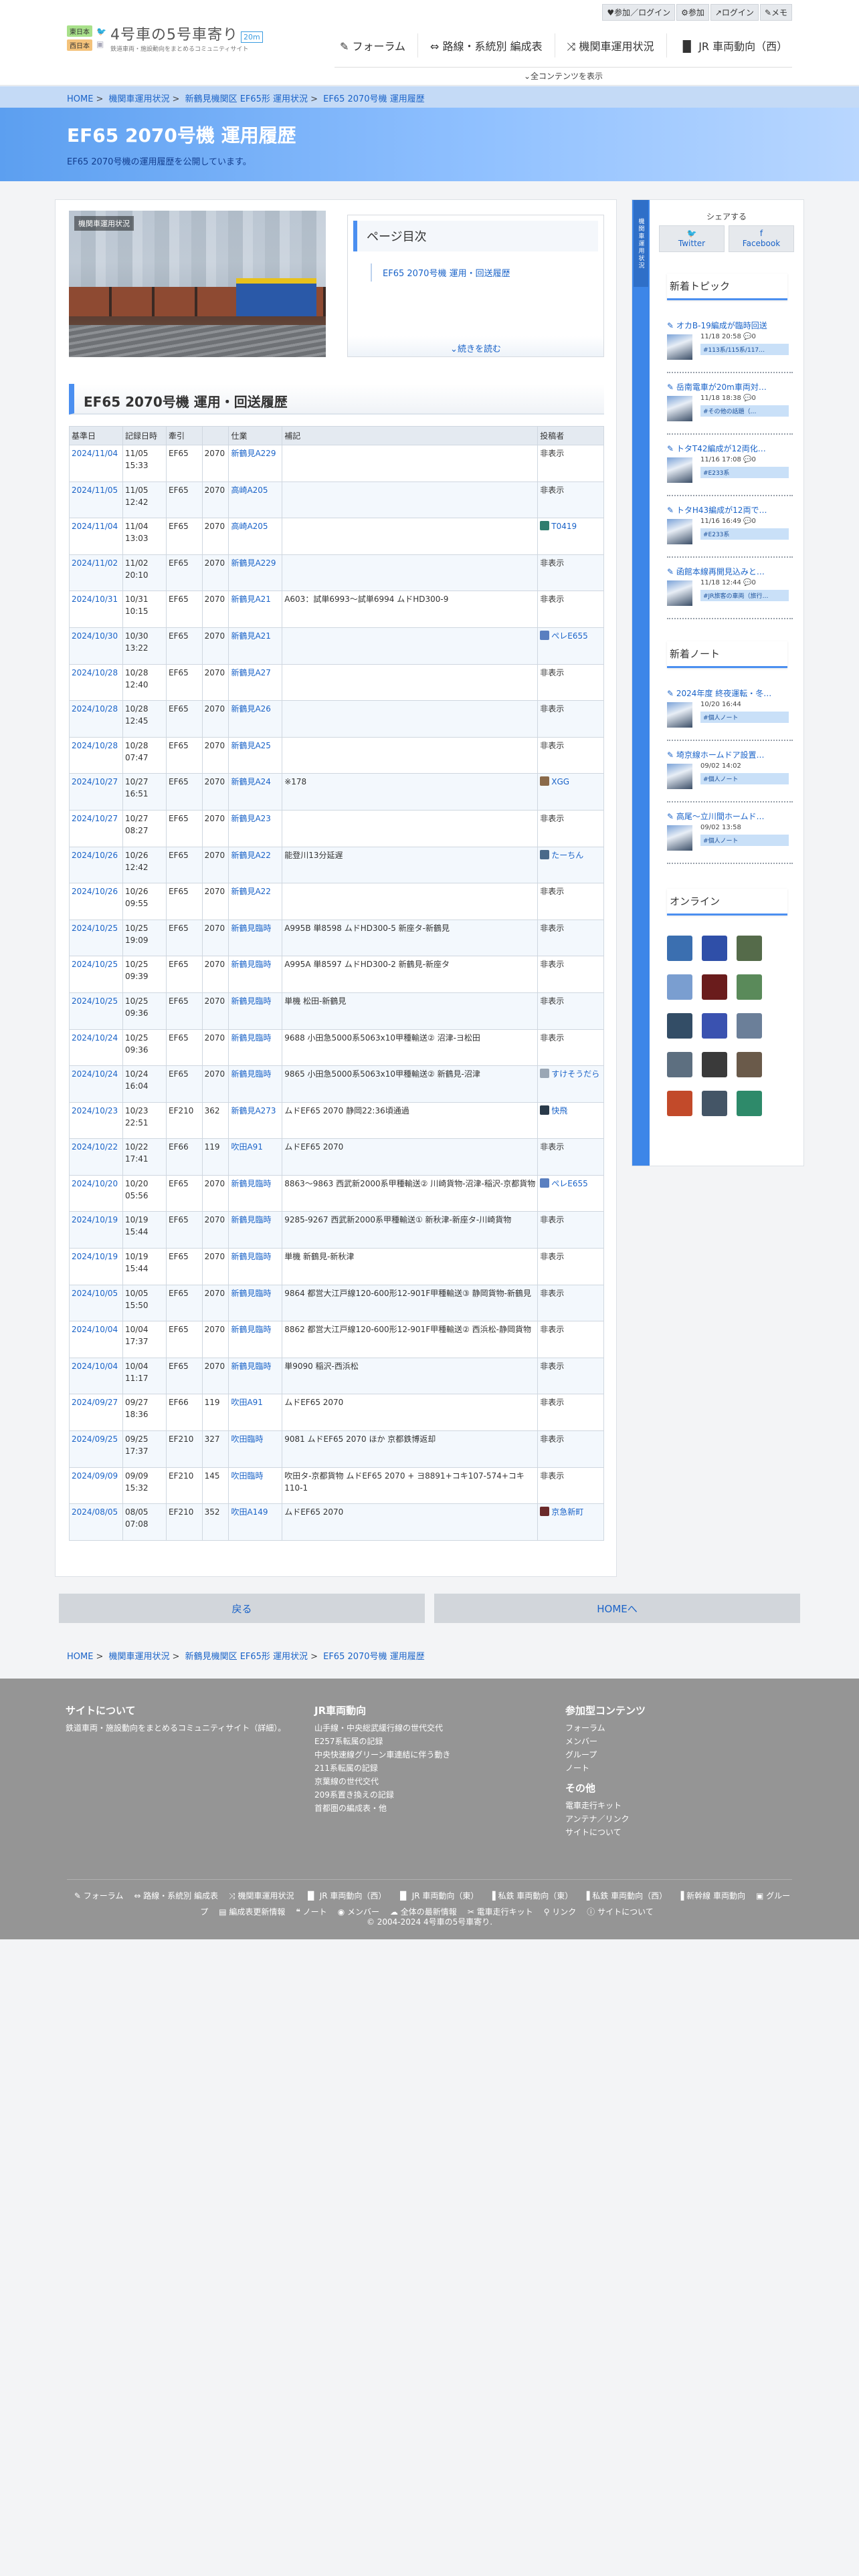 The width and height of the screenshot is (859, 2576). I want to click on footer-jr-link: E257系転属の記録, so click(424, 1741).